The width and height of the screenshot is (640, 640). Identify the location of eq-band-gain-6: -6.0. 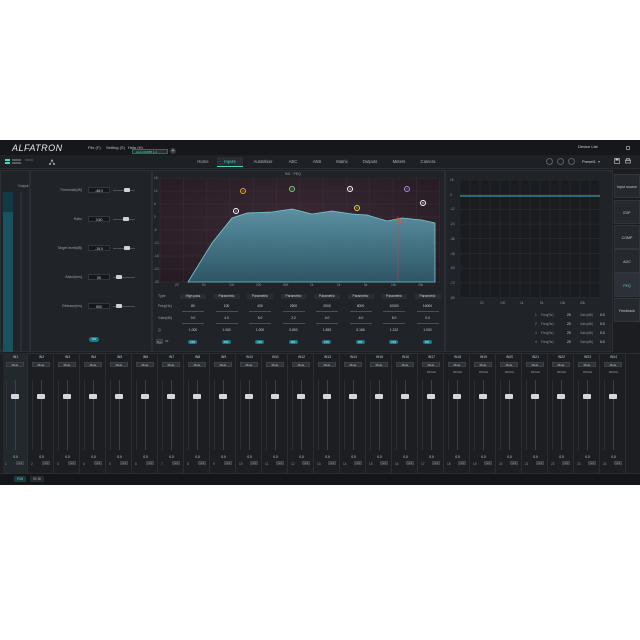
(361, 318).